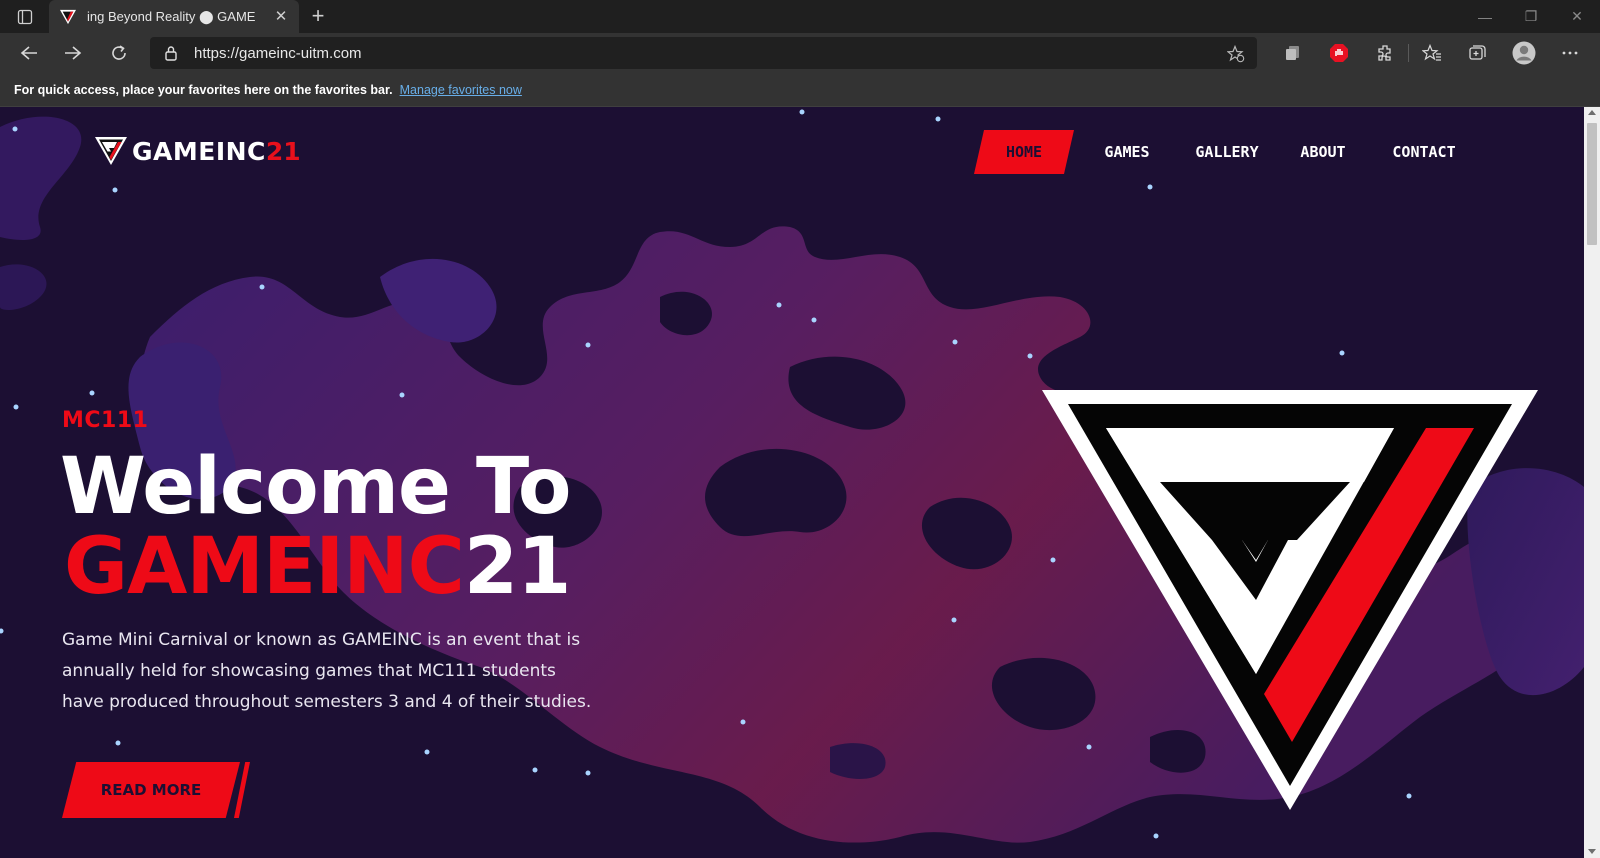  I want to click on browser-tab-bar: ing Beyond Reality ⬤ GAME ✕ + — ❐ ✕, so click(800, 16).